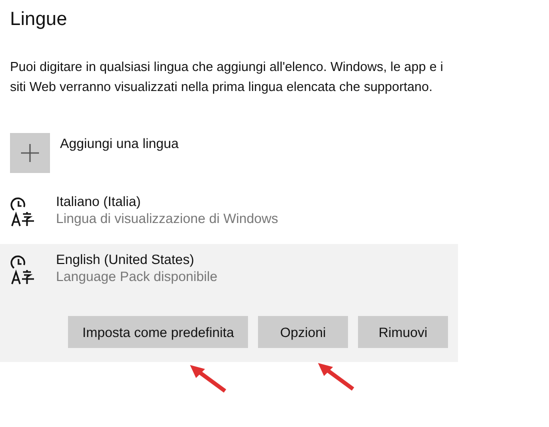 The image size is (549, 427). I want to click on section-title: Lingue, so click(39, 20).